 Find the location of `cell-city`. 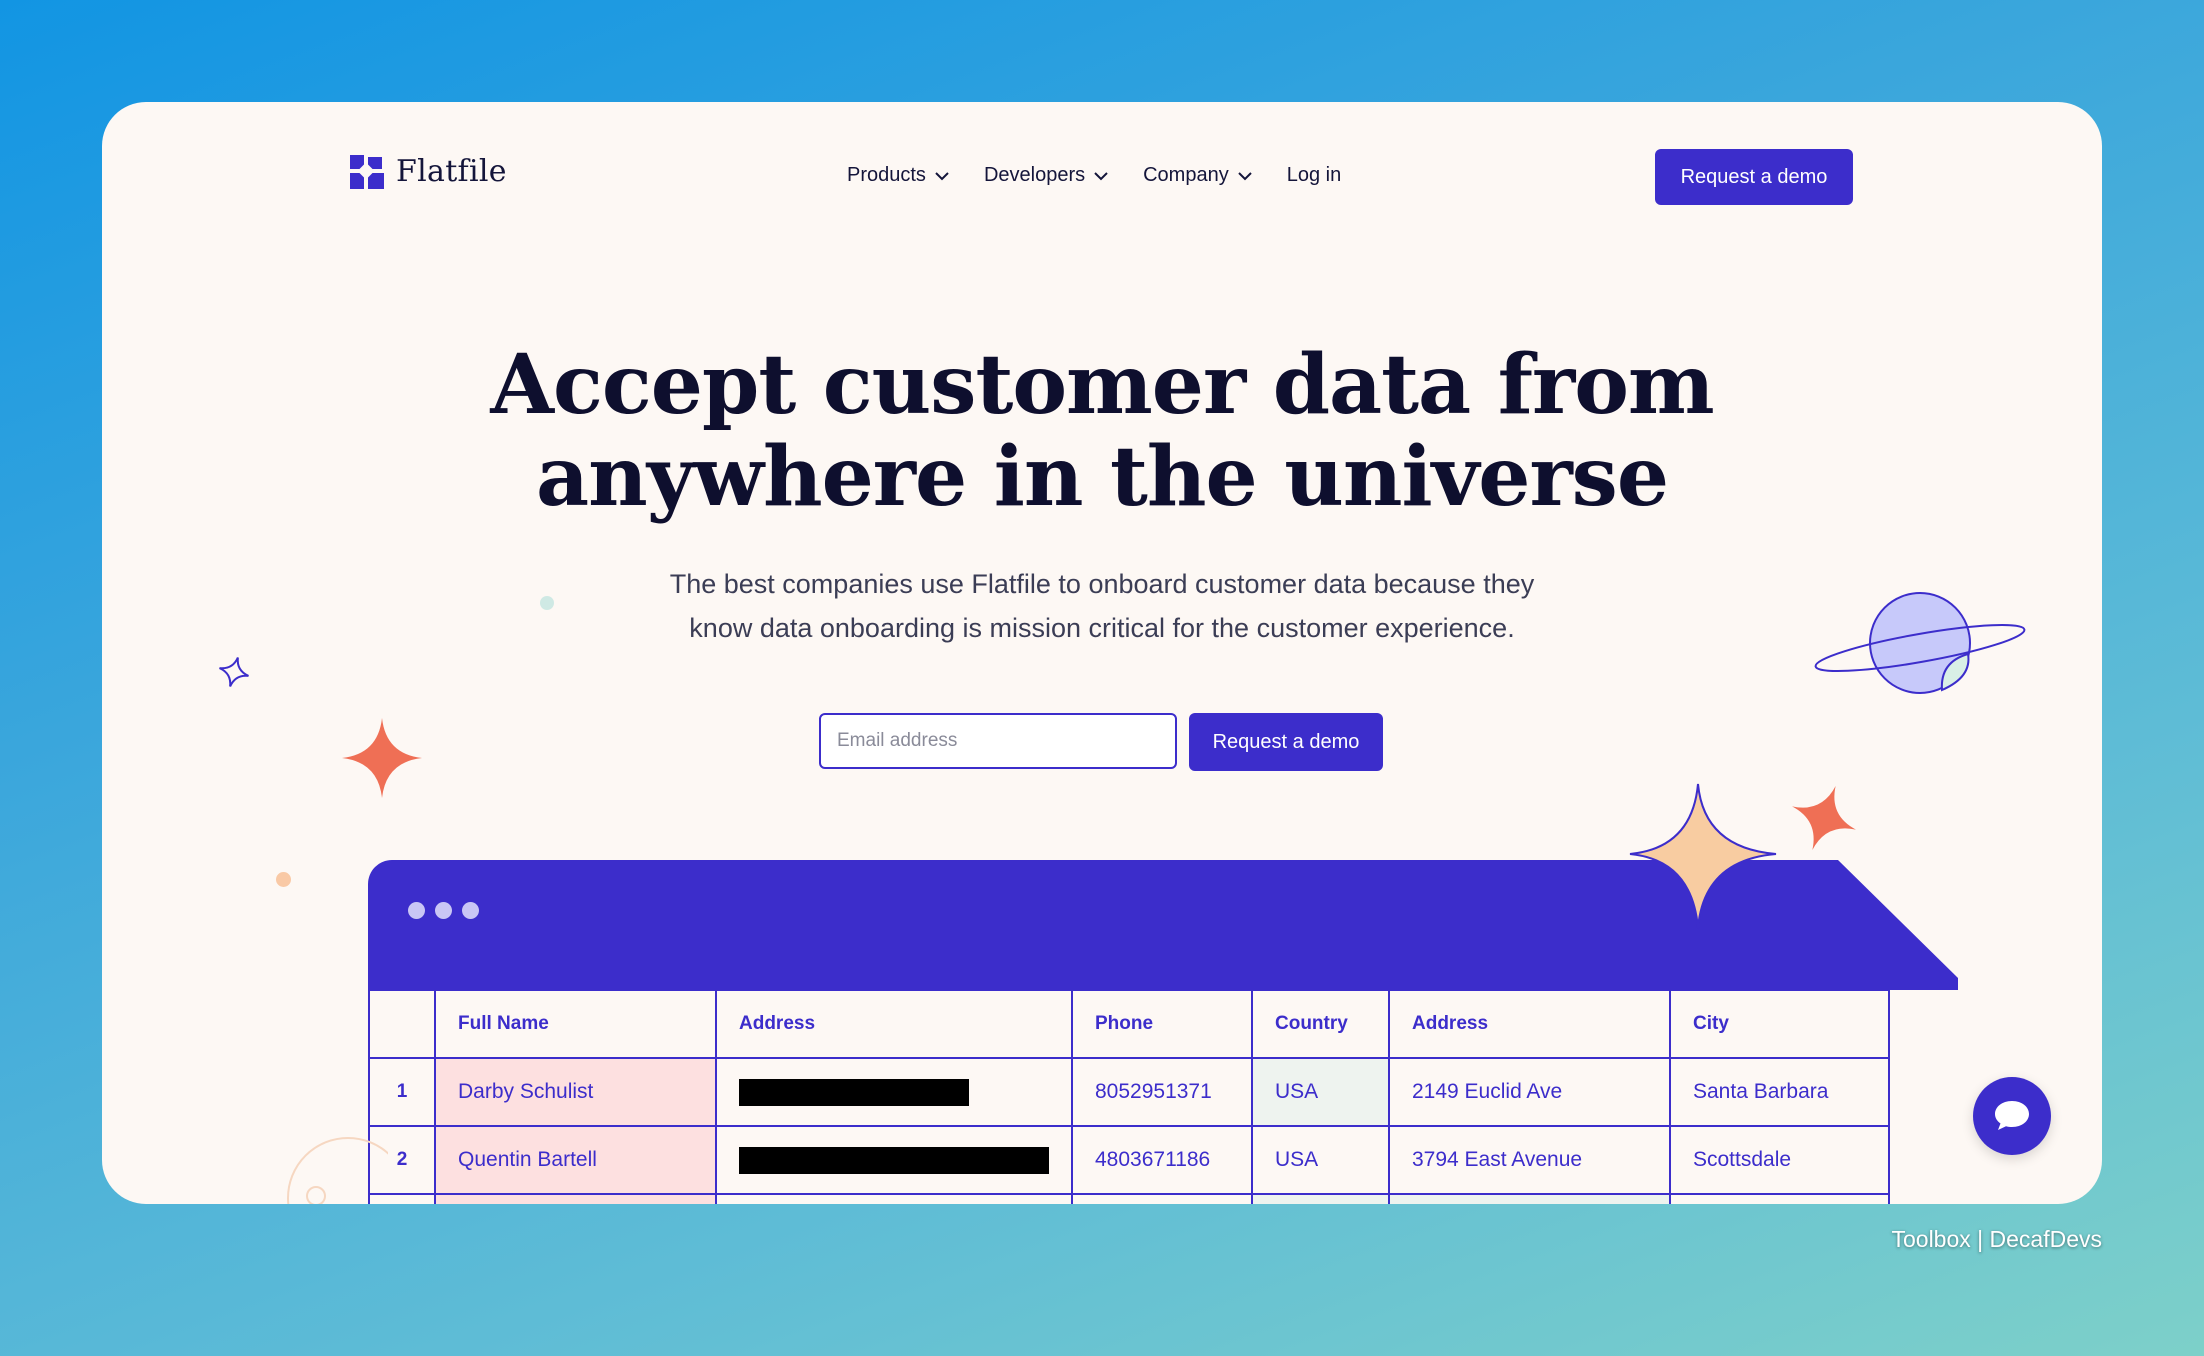

cell-city is located at coordinates (1779, 1198).